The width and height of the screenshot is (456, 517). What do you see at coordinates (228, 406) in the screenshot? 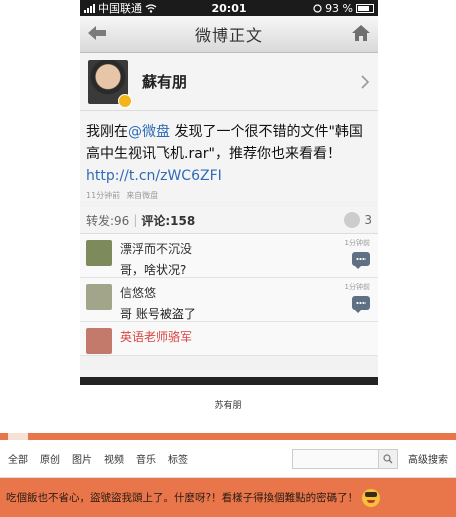
I see `image-caption: 苏有朋` at bounding box center [228, 406].